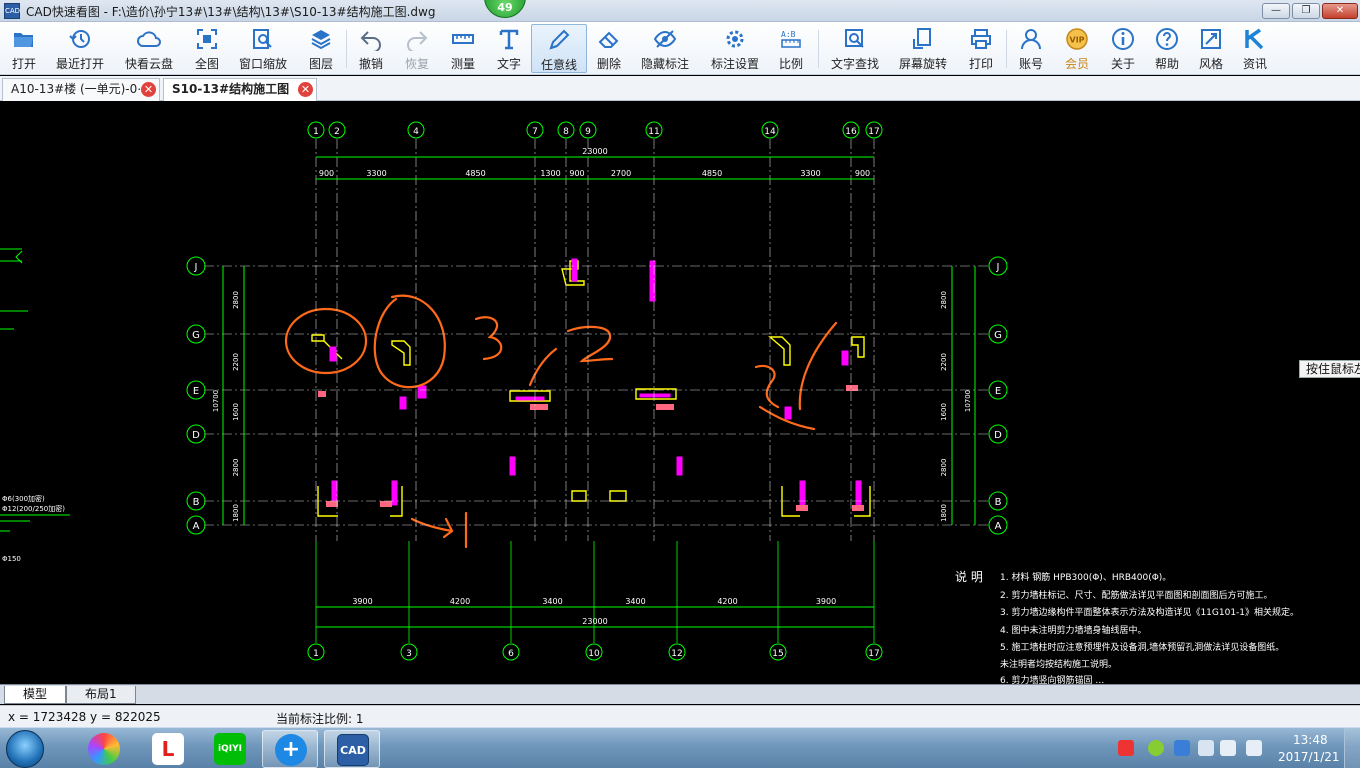 Image resolution: width=1360 pixels, height=768 pixels. Describe the element at coordinates (944, 362) in the screenshot. I see `dimension-right: 2200` at that location.